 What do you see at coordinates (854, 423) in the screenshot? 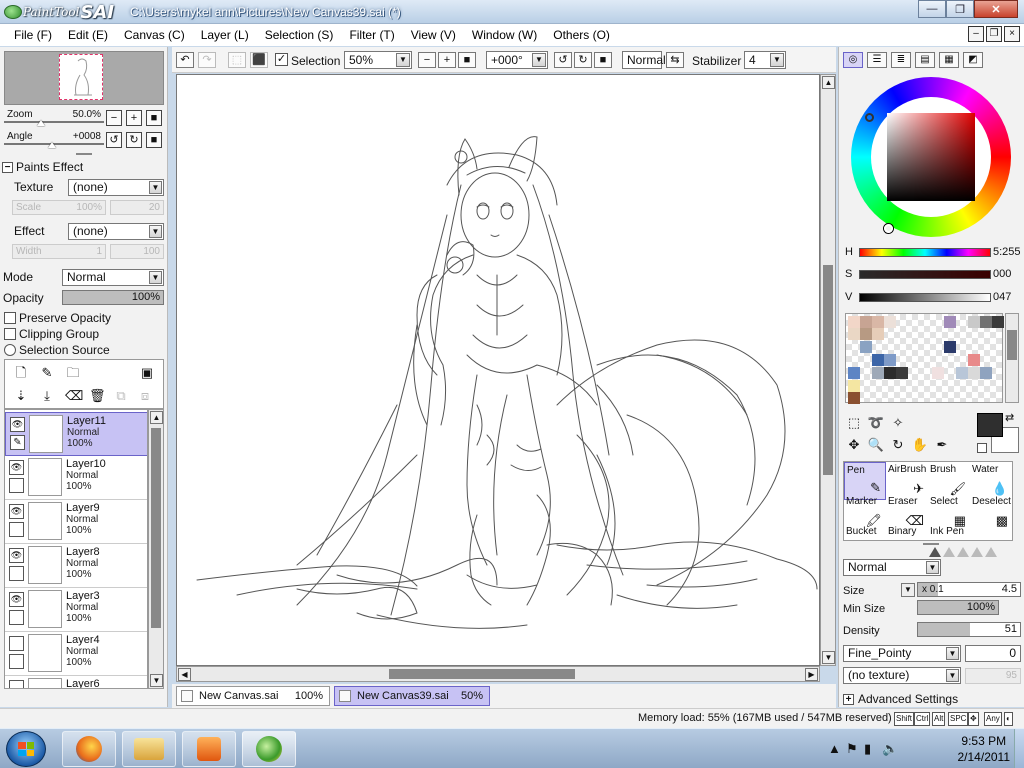
I see `rect-select-icon: ⬚` at bounding box center [854, 423].